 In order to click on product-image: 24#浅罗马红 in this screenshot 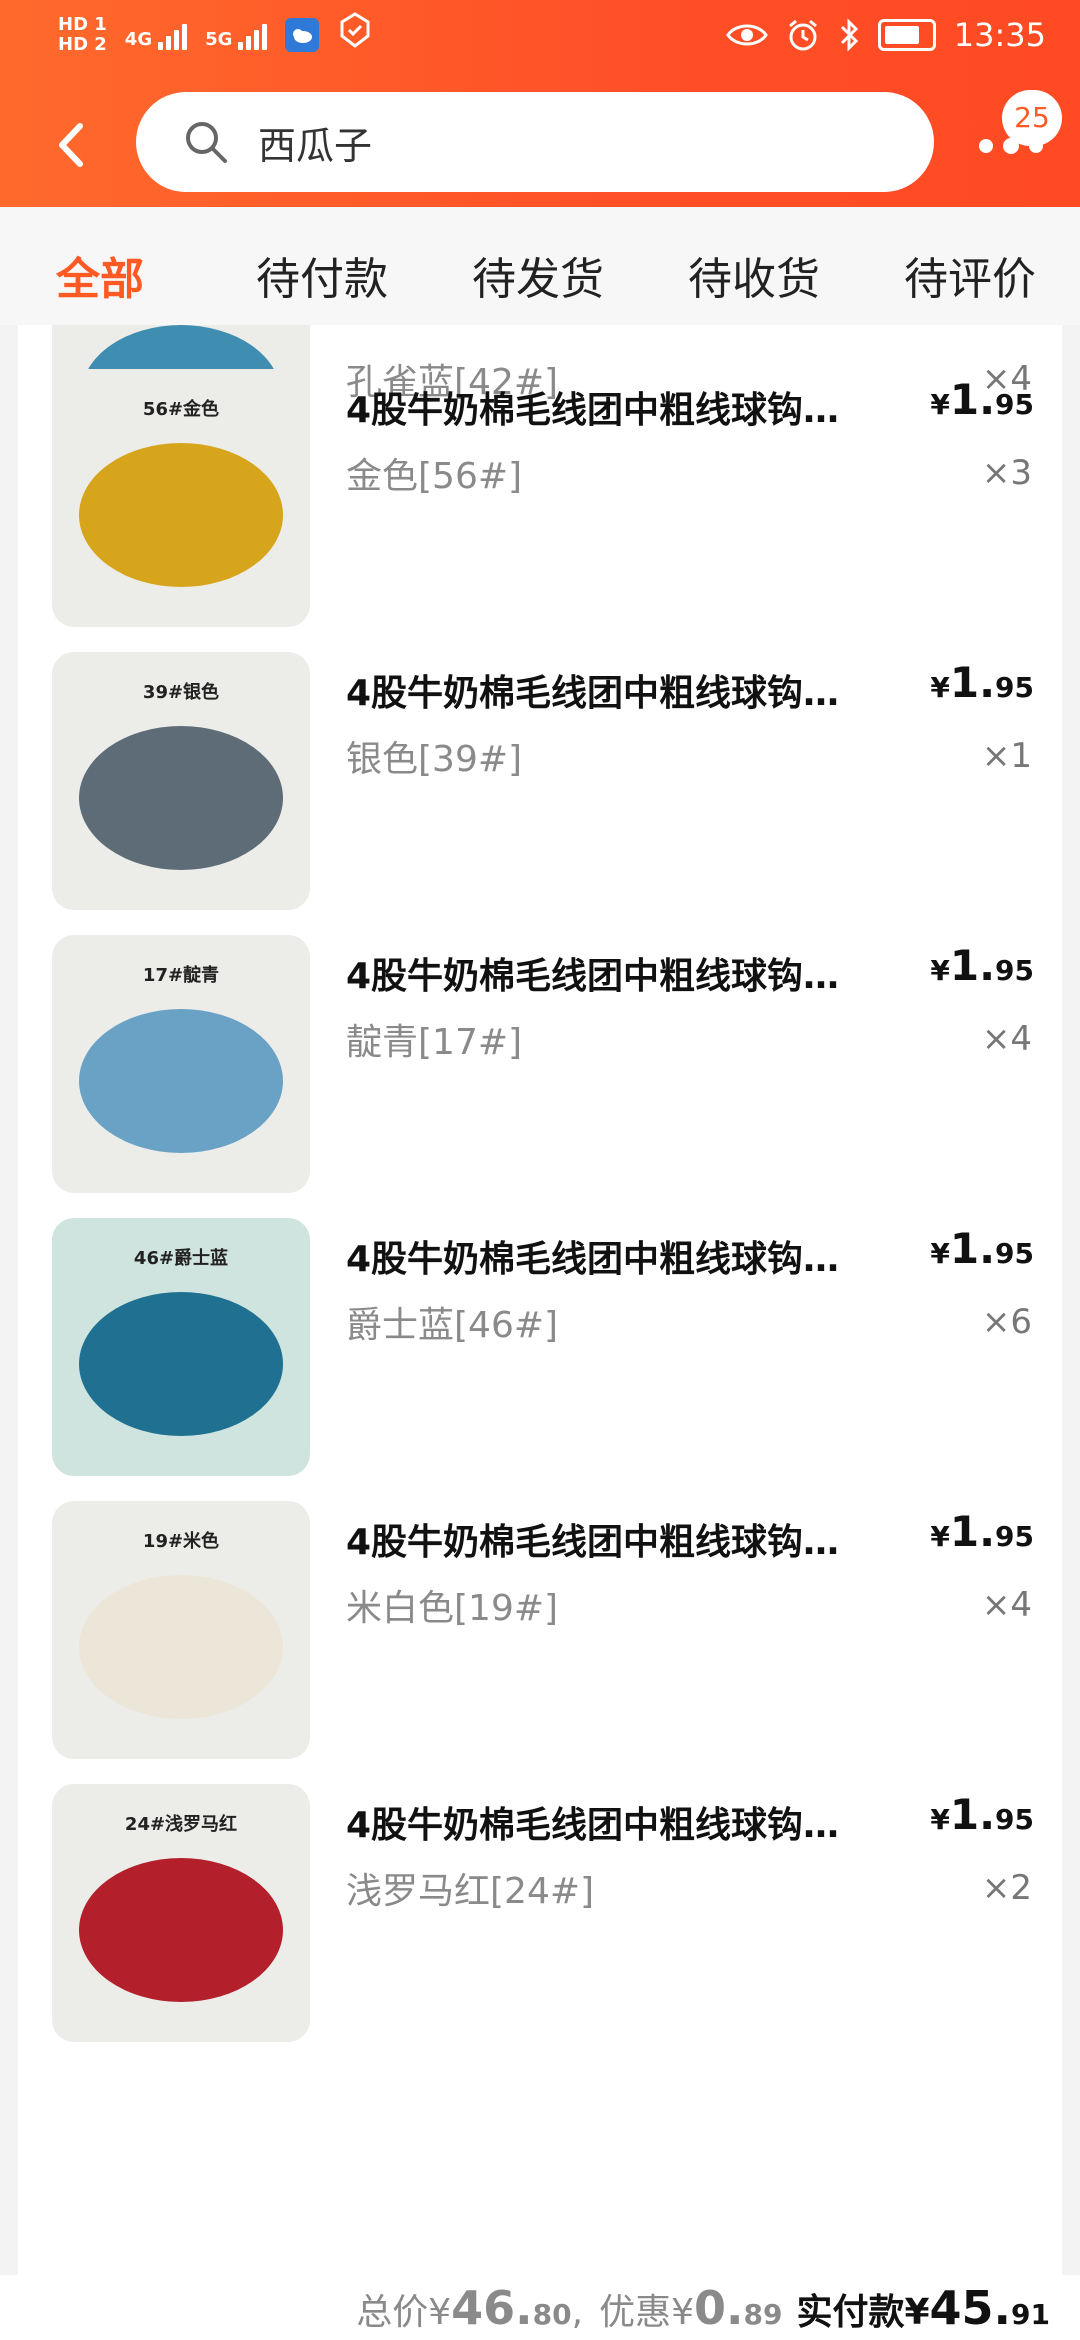, I will do `click(181, 1913)`.